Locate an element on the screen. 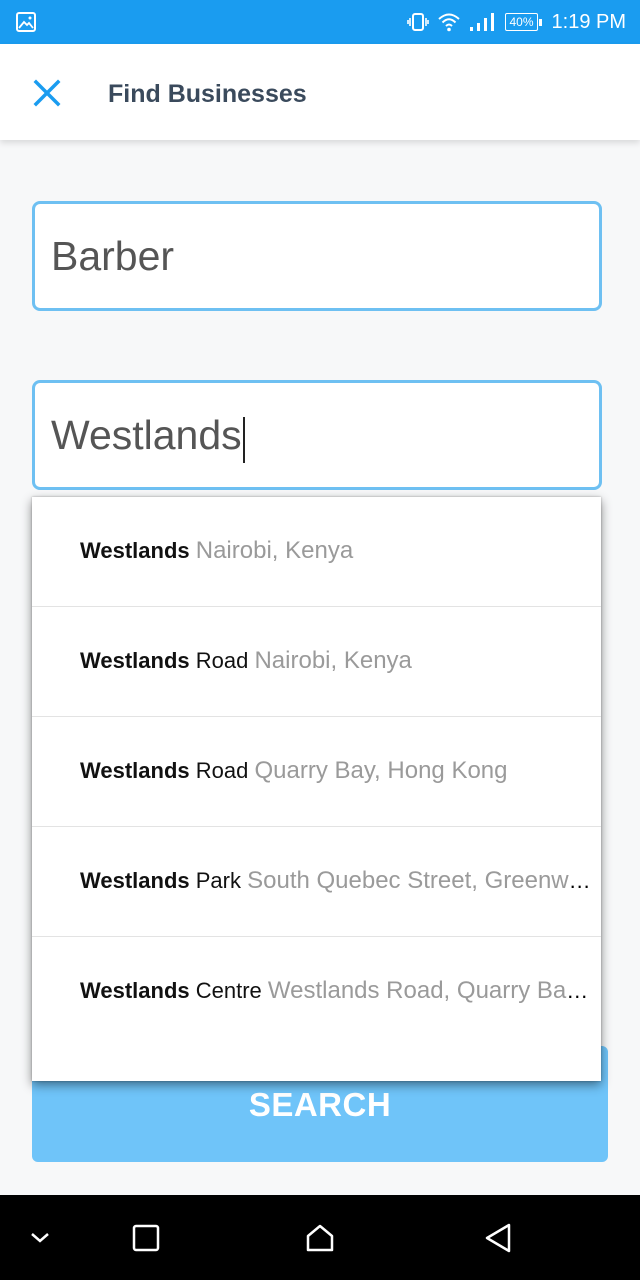  suggestion-secondary: South Quebec Street, Greenwood Village is located at coordinates (419, 880).